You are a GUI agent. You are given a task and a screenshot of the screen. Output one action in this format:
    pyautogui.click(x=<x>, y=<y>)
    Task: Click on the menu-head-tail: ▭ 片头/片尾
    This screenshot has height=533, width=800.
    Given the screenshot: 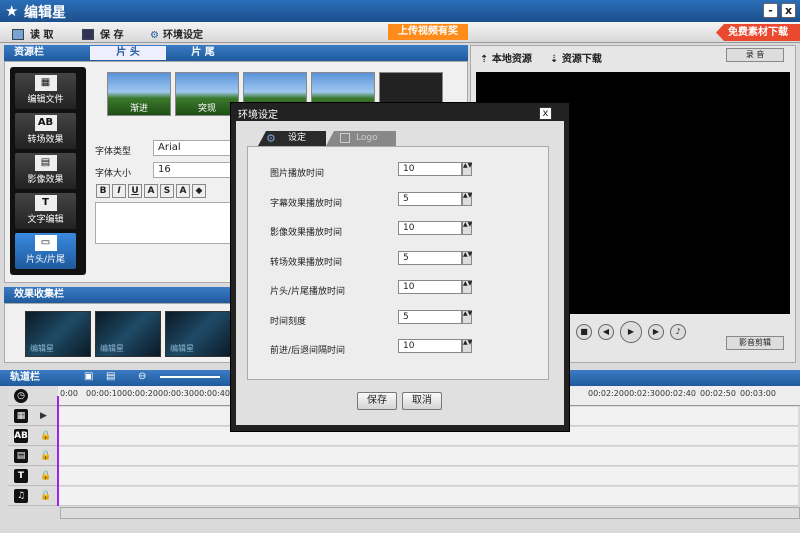 What is the action you would take?
    pyautogui.click(x=45, y=251)
    